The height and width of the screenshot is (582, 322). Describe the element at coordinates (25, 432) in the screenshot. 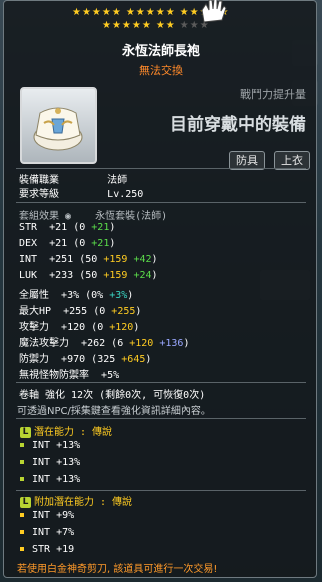

I see `potential-grade-icon: L` at that location.